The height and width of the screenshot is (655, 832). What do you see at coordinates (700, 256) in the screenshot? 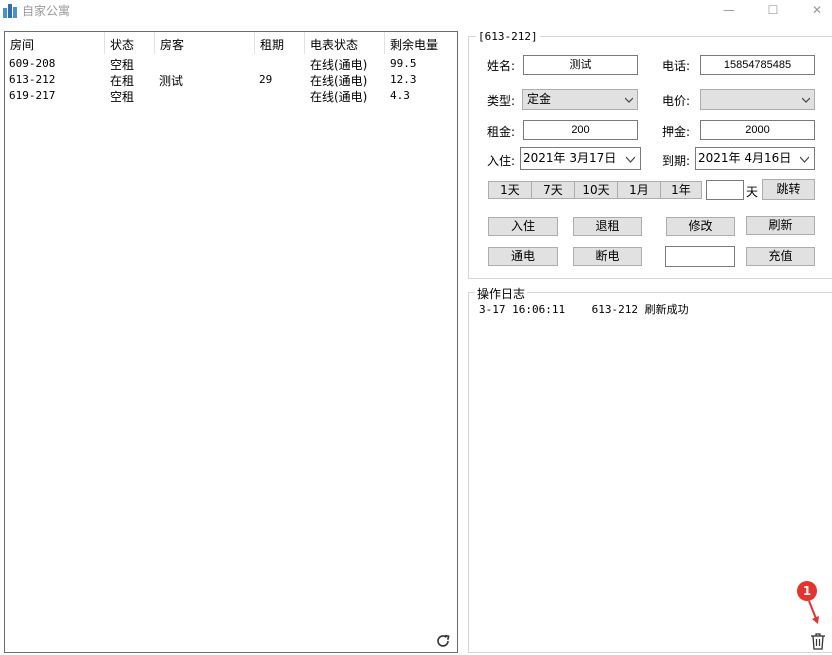
I see `recharge-amount-field` at bounding box center [700, 256].